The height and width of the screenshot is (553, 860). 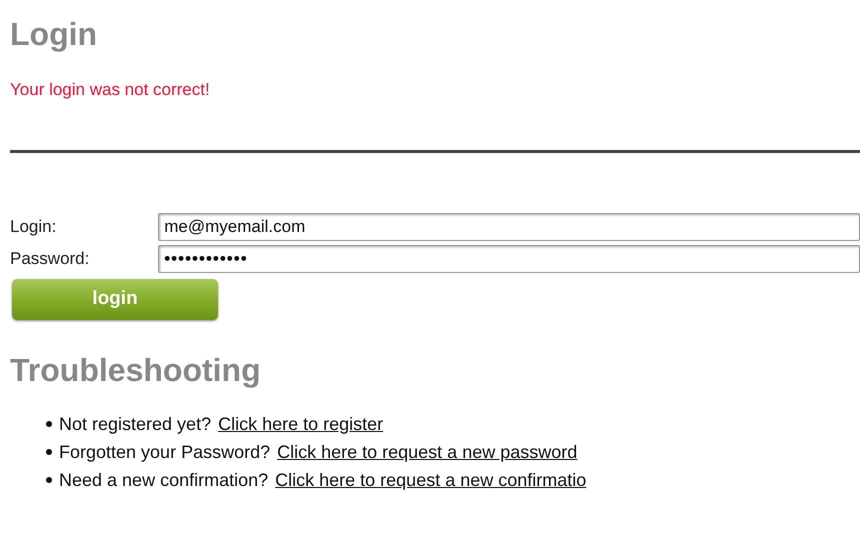 What do you see at coordinates (54, 34) in the screenshot?
I see `page-heading: Login` at bounding box center [54, 34].